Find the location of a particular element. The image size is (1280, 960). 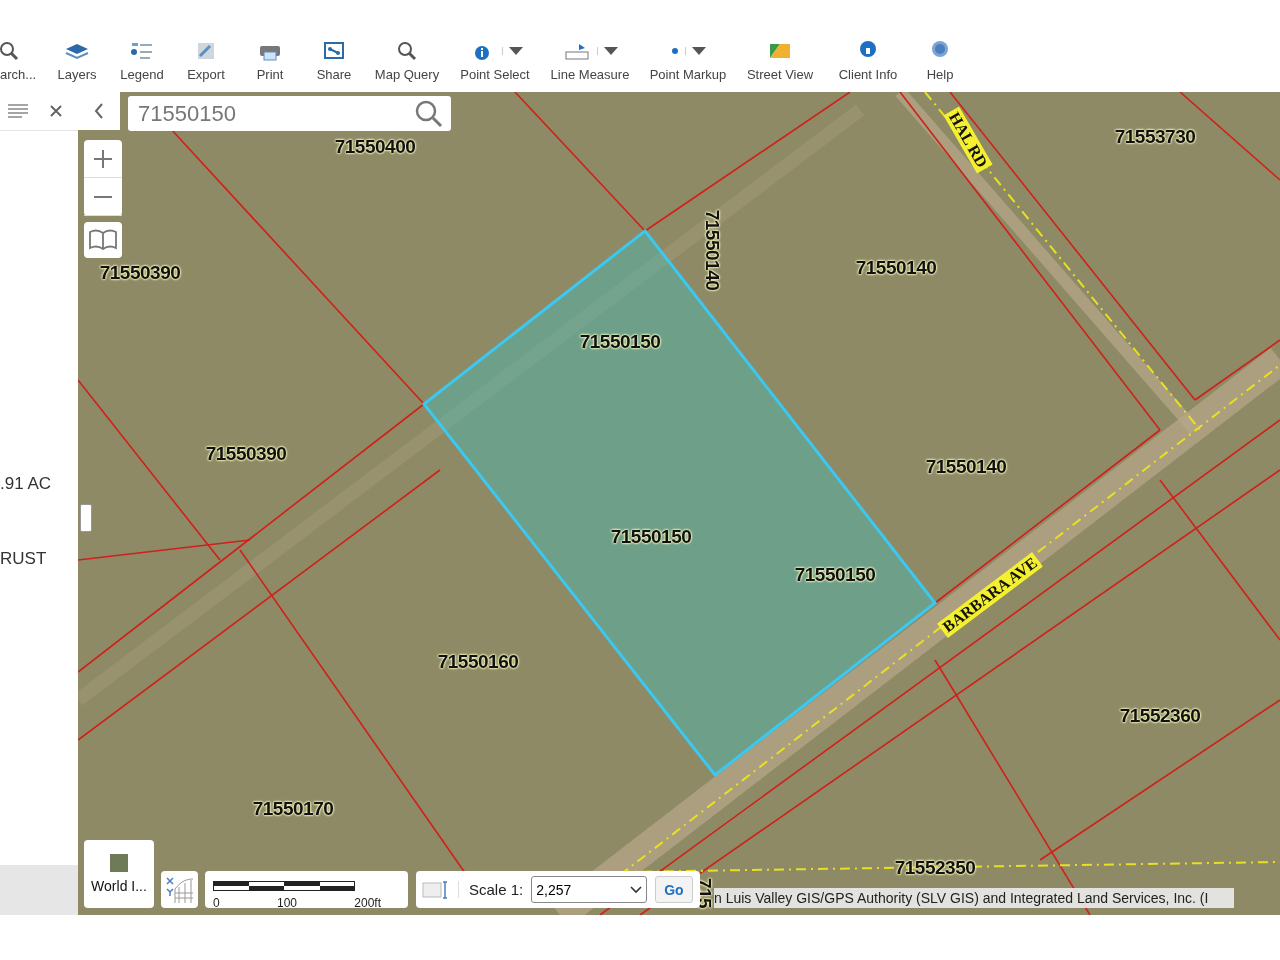

toolbar-button: Line Measure is located at coordinates (590, 62).